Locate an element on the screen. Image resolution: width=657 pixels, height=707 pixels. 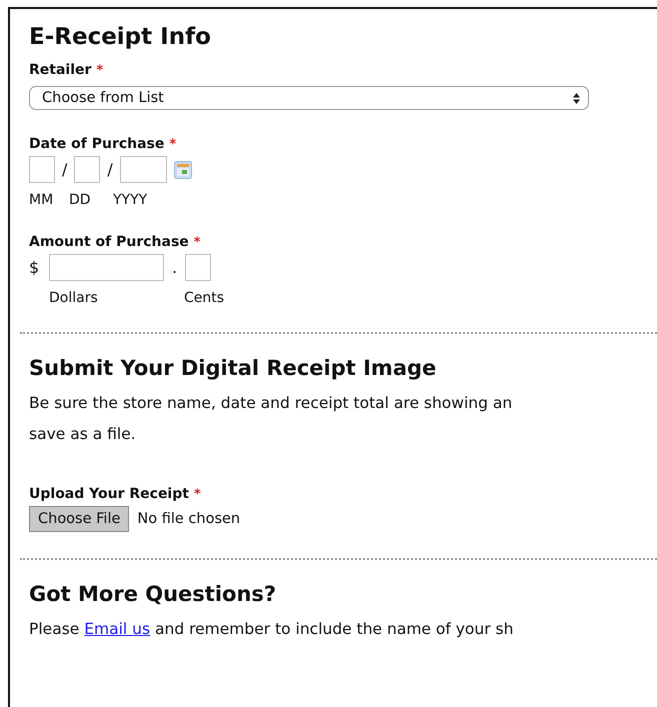
section-heading: E-Receipt Info is located at coordinates (120, 37).